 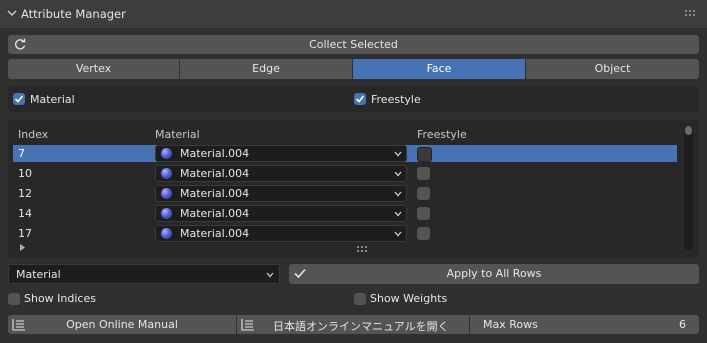 I want to click on filter-checkbox-row: Material Freestyle, so click(x=353, y=99).